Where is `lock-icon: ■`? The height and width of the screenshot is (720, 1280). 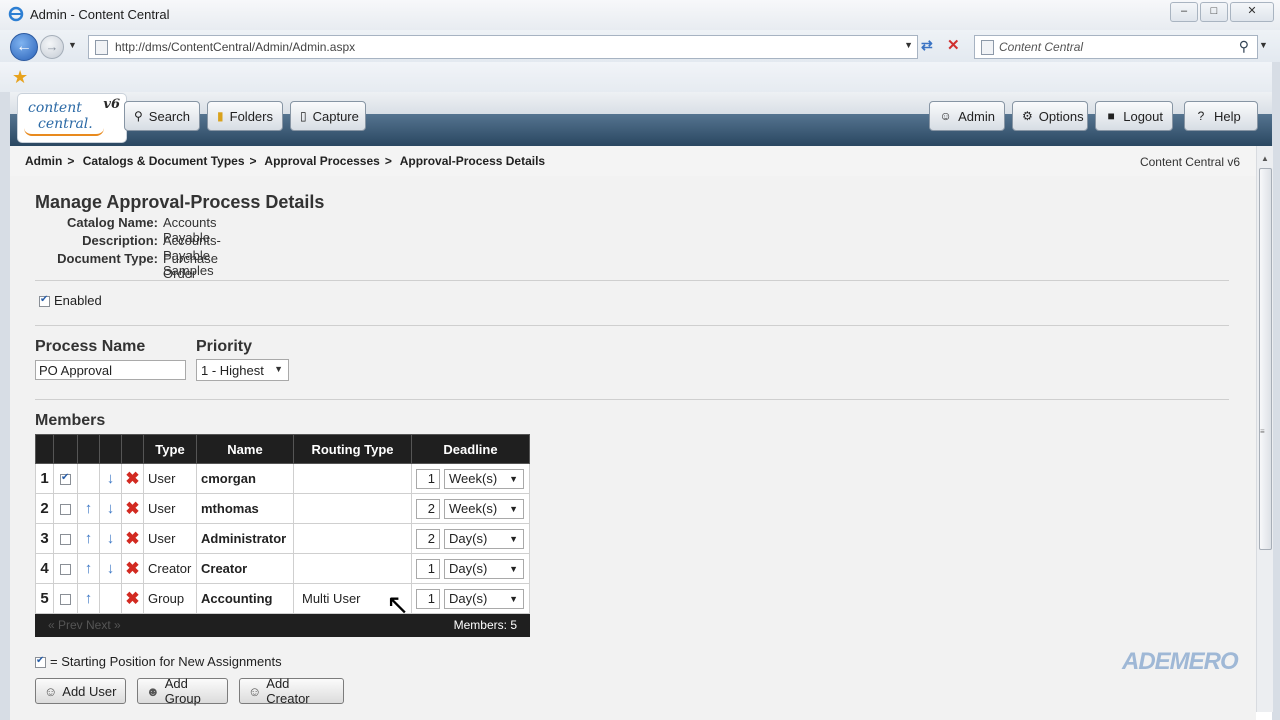 lock-icon: ■ is located at coordinates (1111, 116).